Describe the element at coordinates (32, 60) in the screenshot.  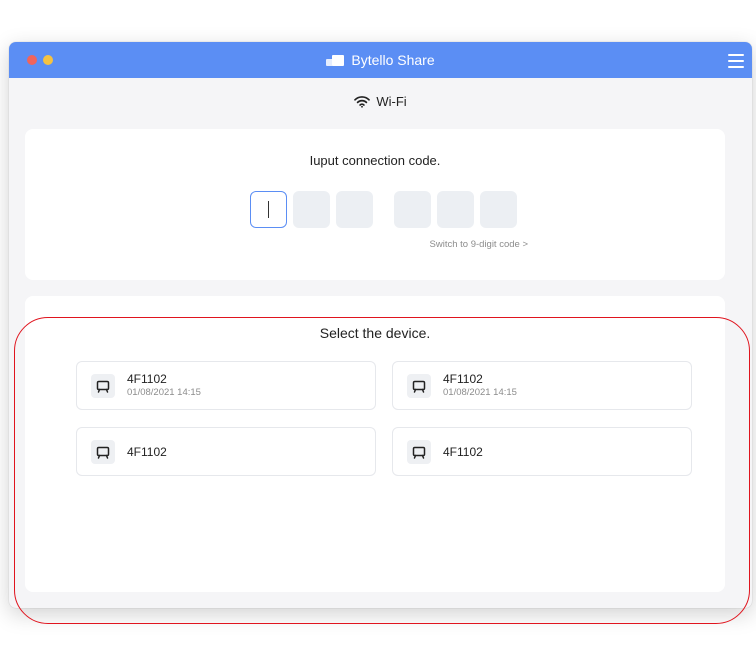
I see `close-window-button` at that location.